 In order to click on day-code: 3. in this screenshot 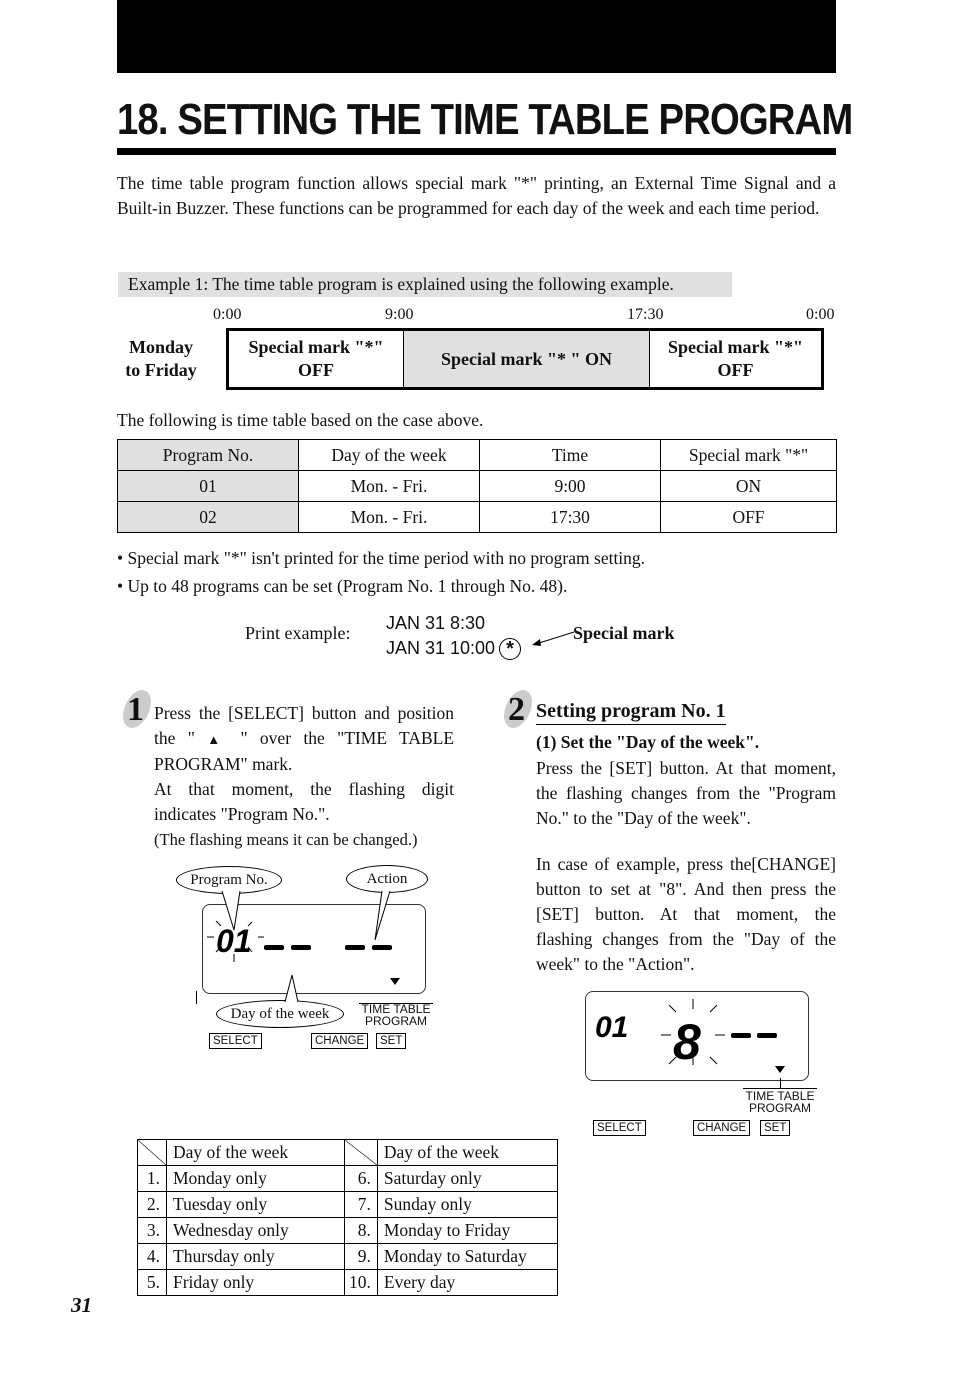, I will do `click(152, 1230)`.